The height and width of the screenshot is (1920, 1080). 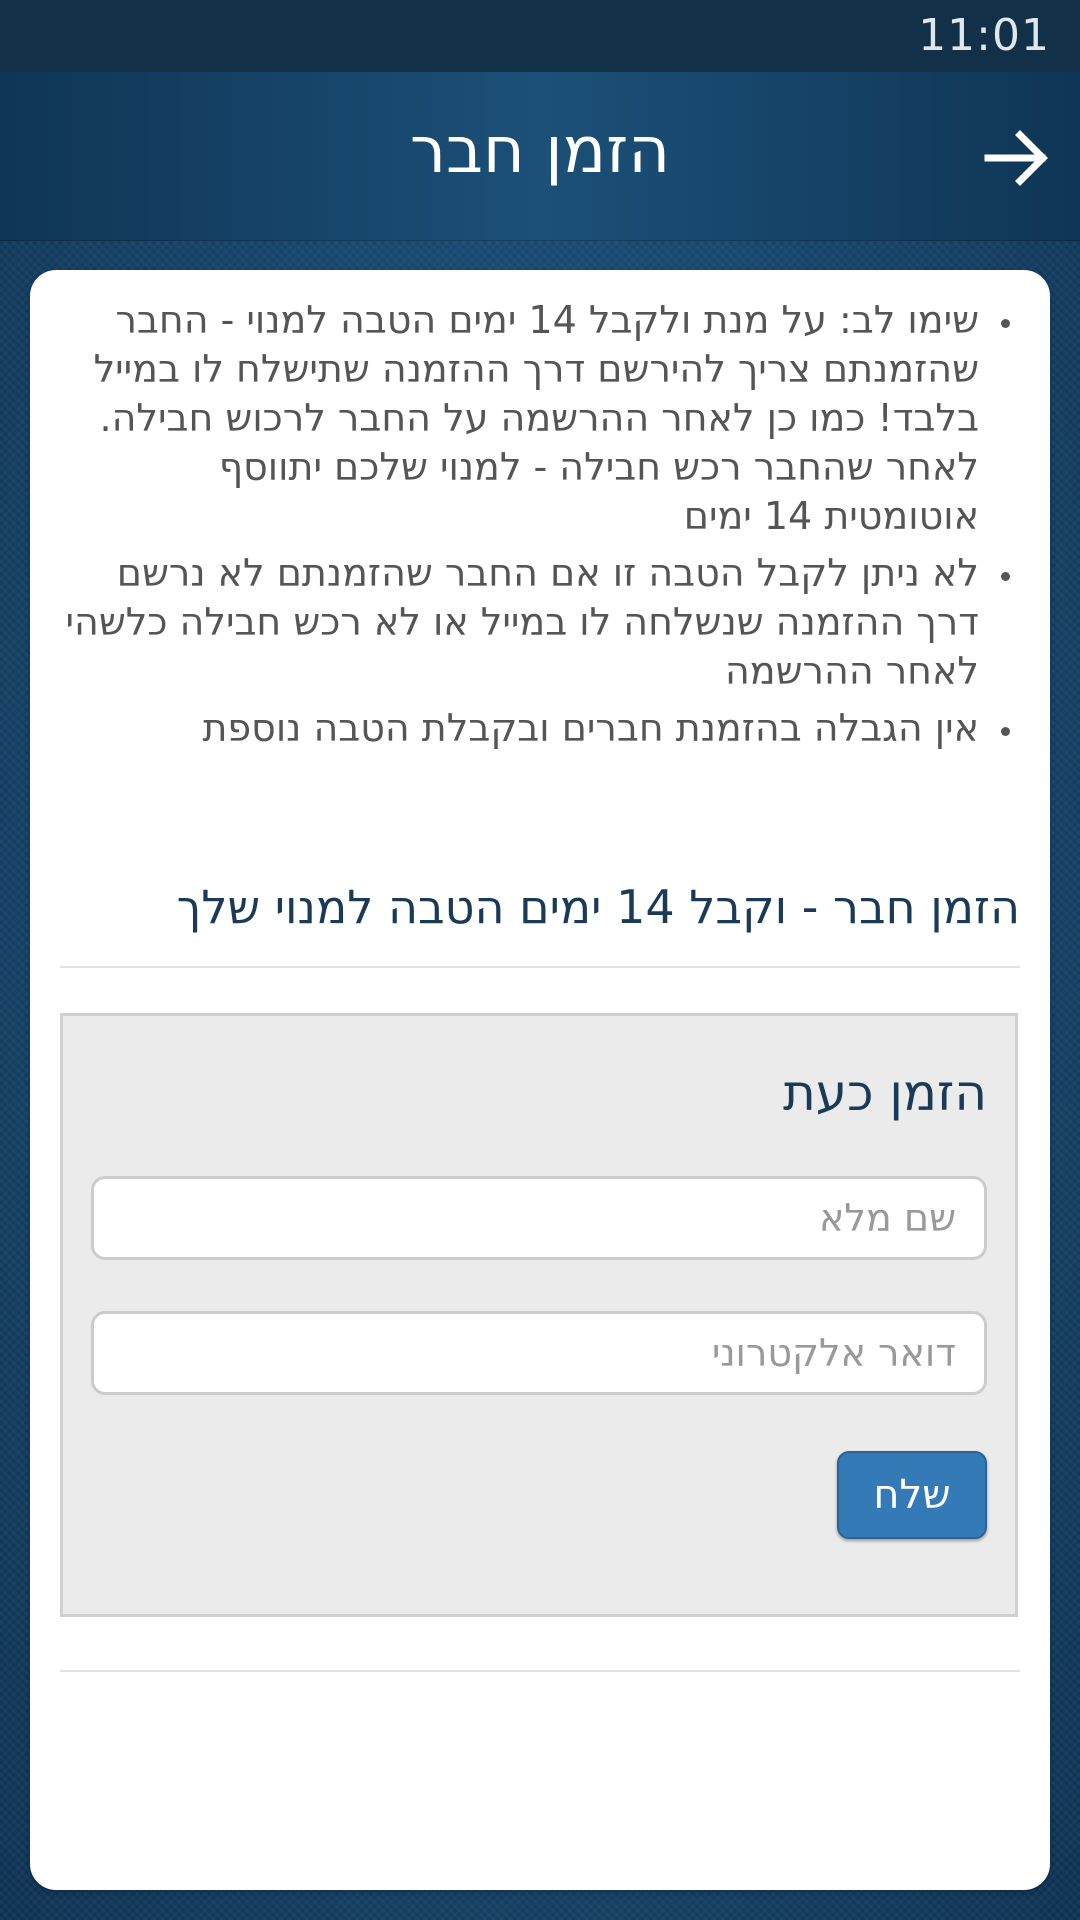 I want to click on app-header: הזמן חבר, so click(x=540, y=156).